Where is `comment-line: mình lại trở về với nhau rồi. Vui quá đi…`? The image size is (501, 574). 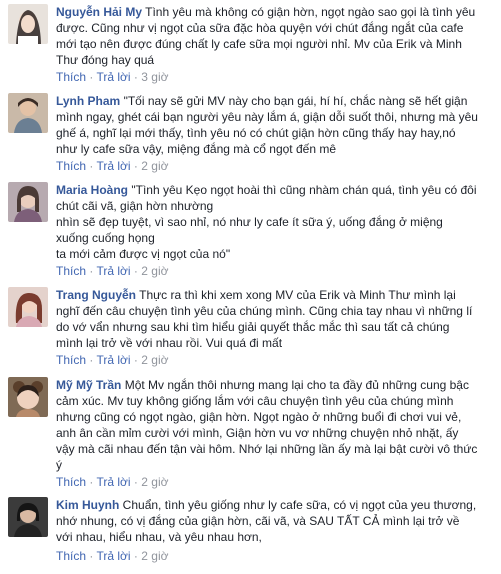
comment-line: mình lại trở về với nhau rồi. Vui quá đi… is located at coordinates (169, 343).